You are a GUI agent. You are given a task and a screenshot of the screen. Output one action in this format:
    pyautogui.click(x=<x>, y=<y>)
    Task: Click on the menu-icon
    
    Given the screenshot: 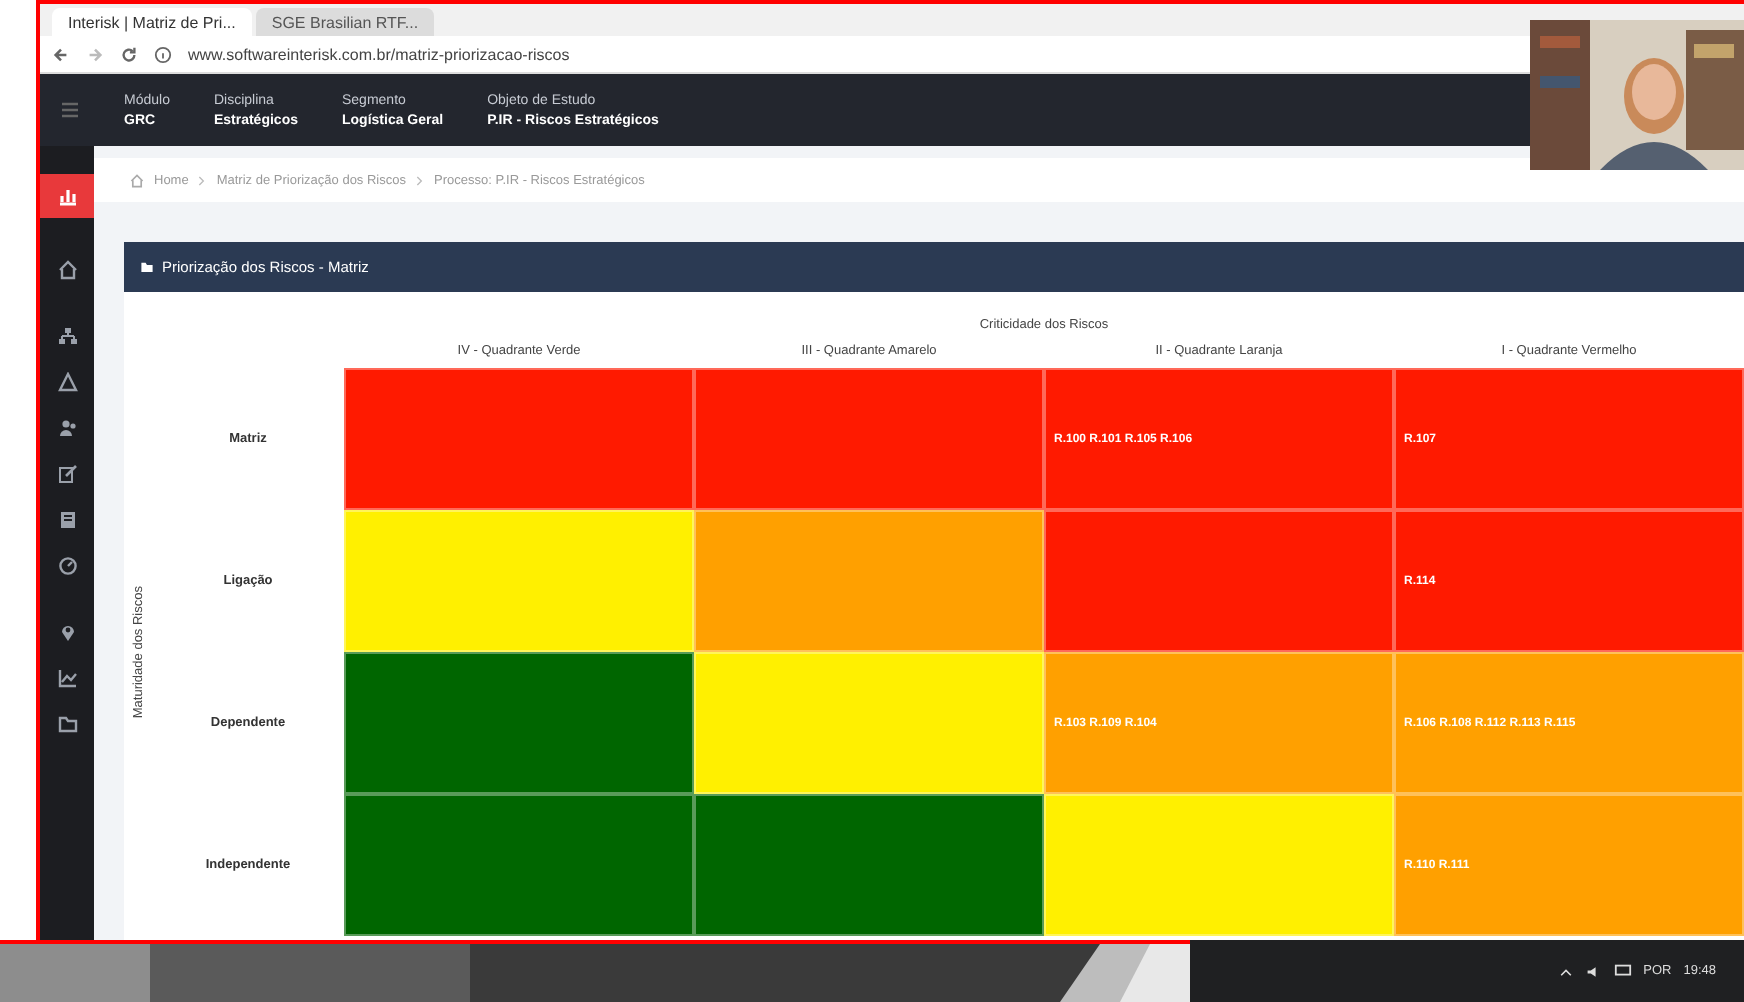 What is the action you would take?
    pyautogui.click(x=70, y=110)
    